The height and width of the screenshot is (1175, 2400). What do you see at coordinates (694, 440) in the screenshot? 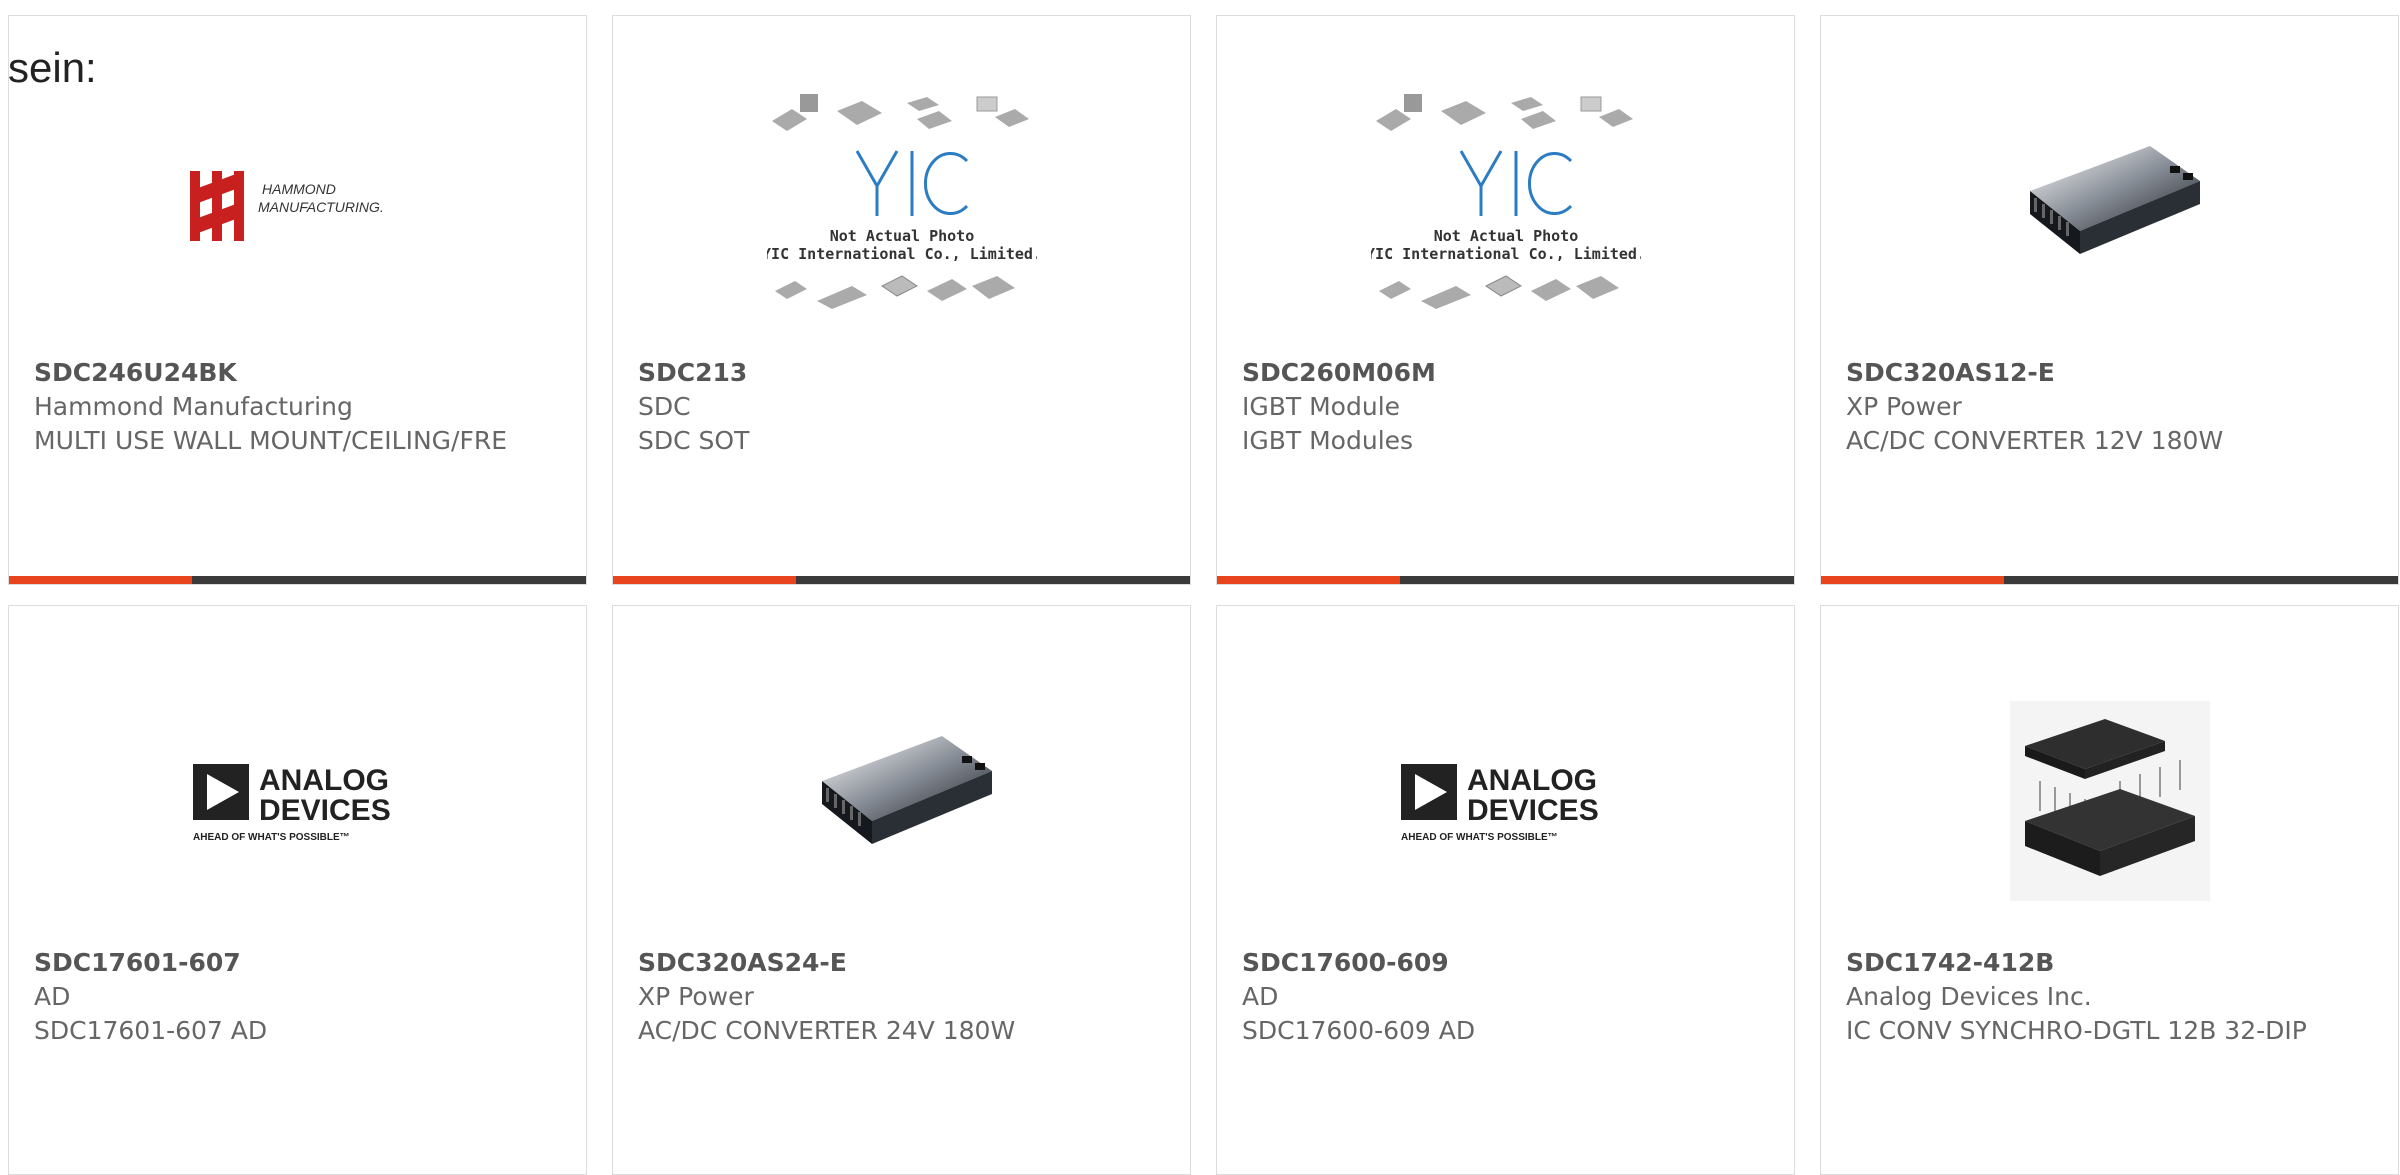
I see `description: SDC SOT` at bounding box center [694, 440].